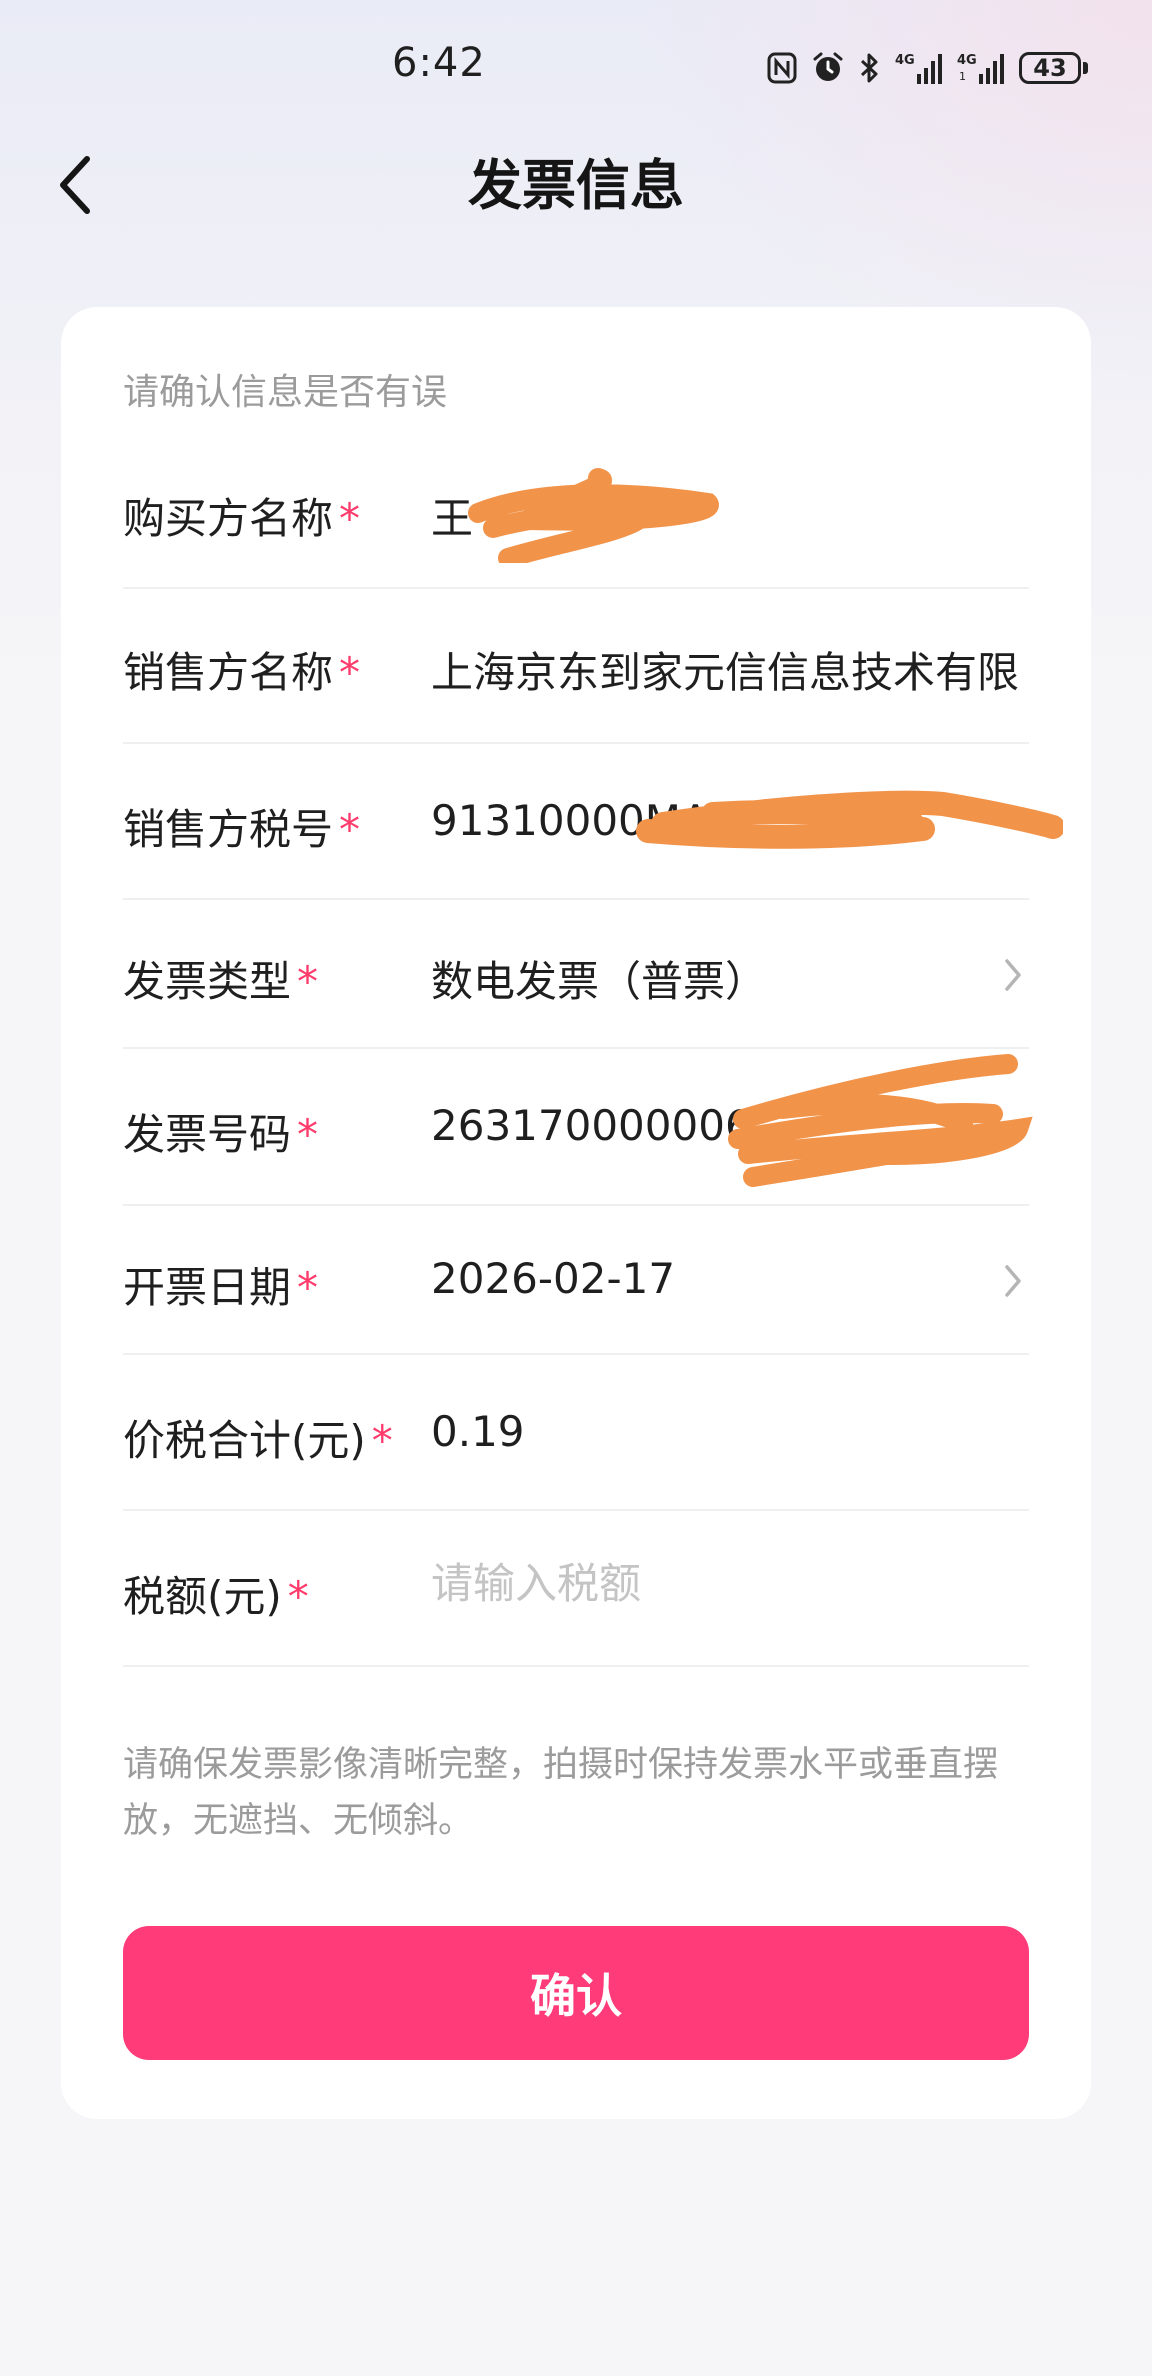  Describe the element at coordinates (726, 515) in the screenshot. I see `buyer-name-value: 王` at that location.